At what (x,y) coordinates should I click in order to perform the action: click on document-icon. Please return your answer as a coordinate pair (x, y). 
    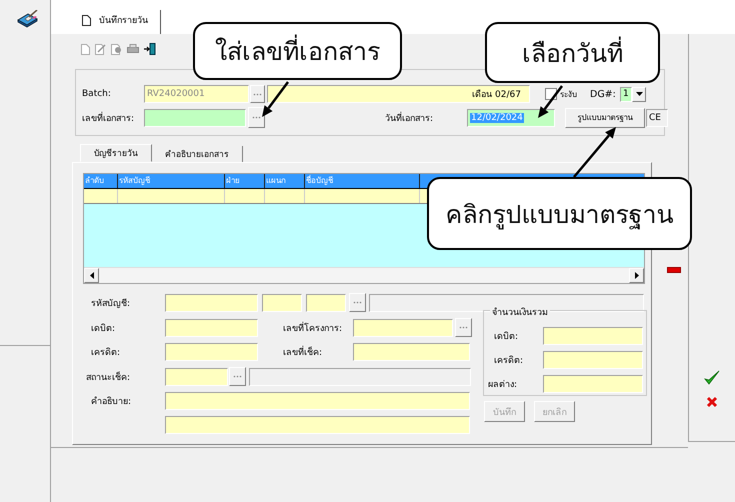
    Looking at the image, I should click on (86, 20).